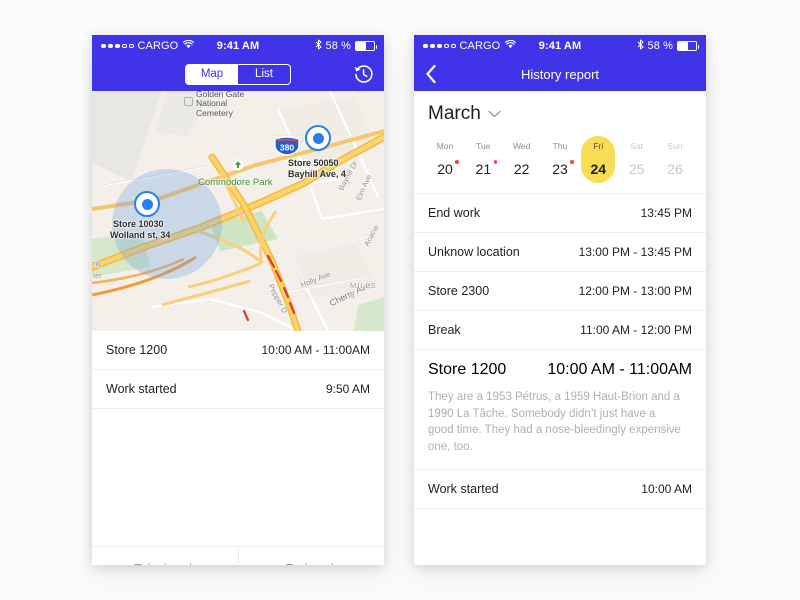 This screenshot has width=800, height=600. I want to click on status-bar-left: CARGO 9:41 AM 58 %, so click(238, 46).